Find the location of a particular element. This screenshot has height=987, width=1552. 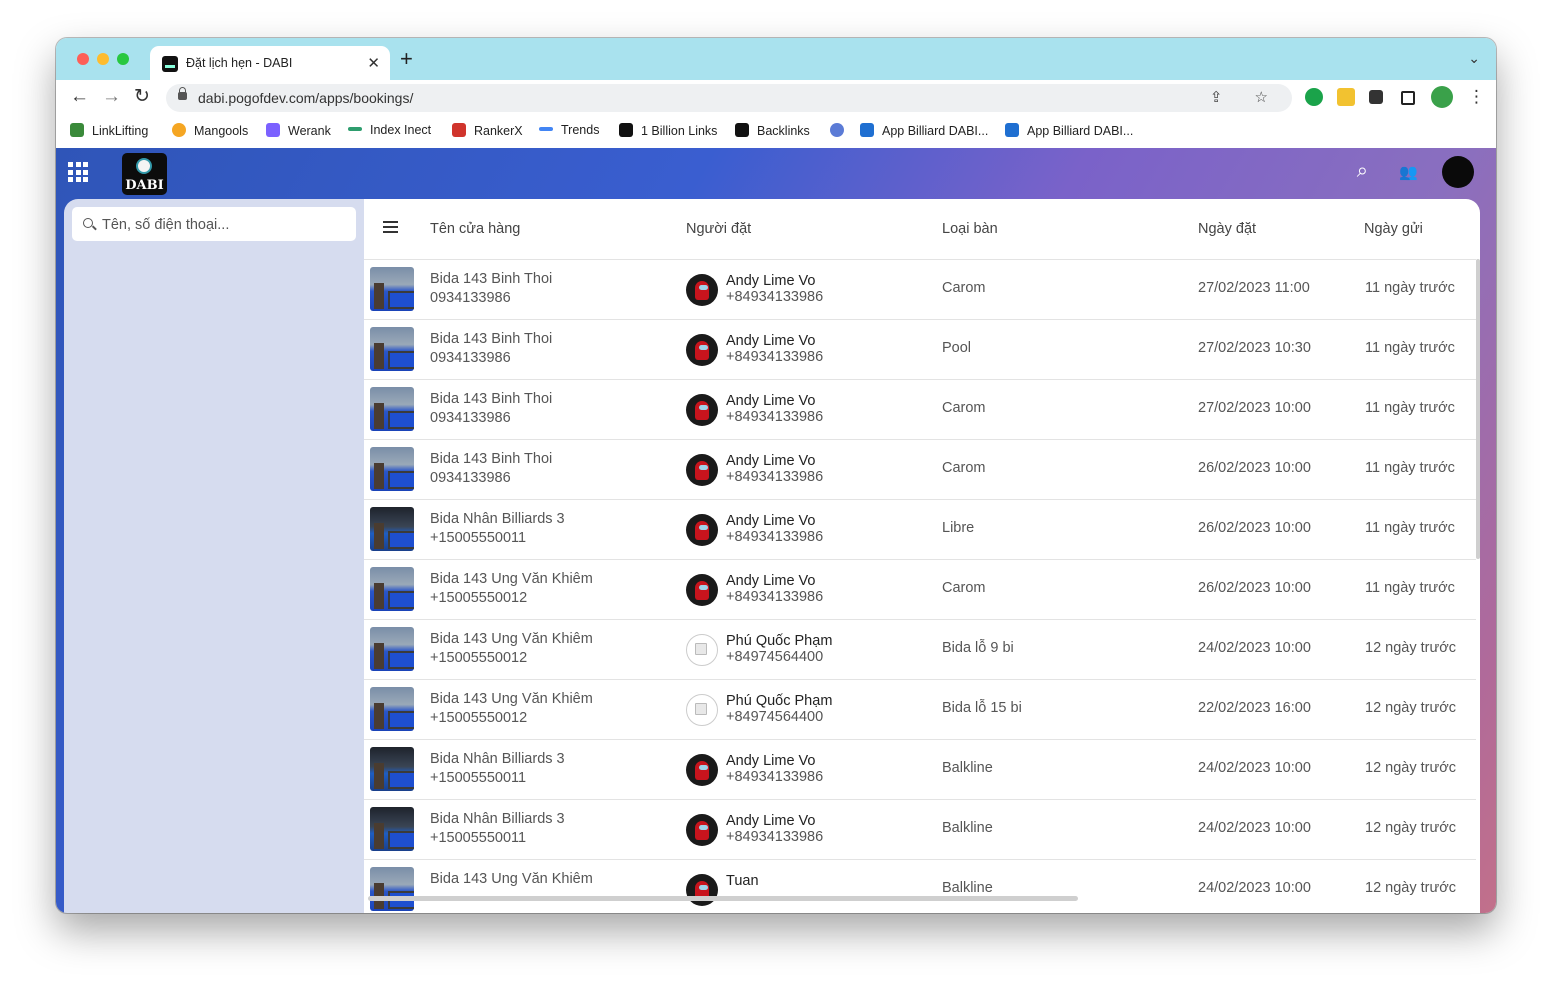

booked-at: 27/02/2023 11:00 is located at coordinates (1254, 288).